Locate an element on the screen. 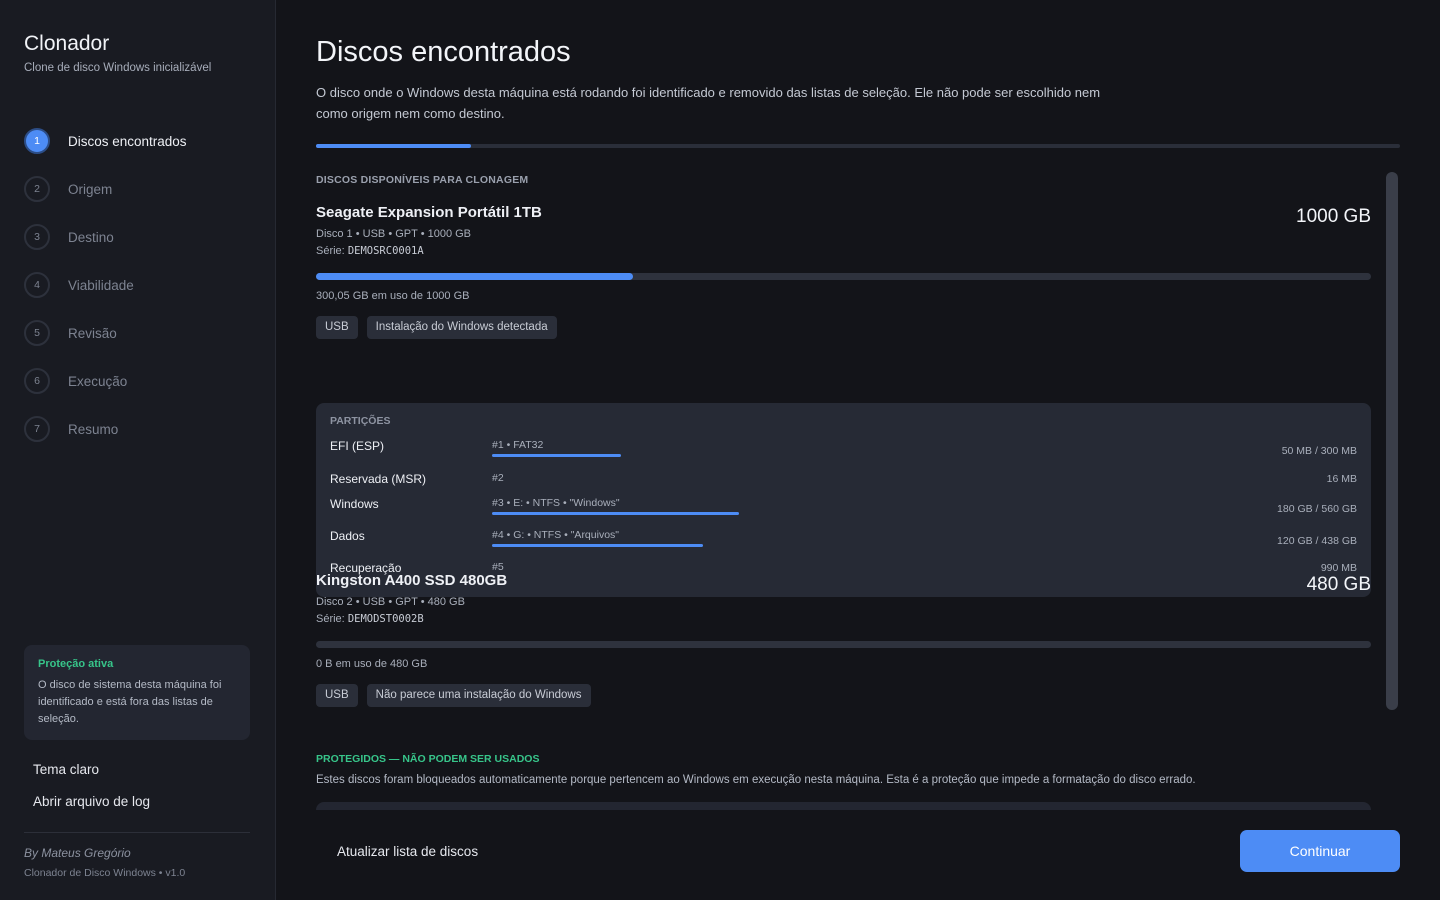 Image resolution: width=1440 pixels, height=900 pixels. partition-info: #3 • E: • NTFS • "Windows" is located at coordinates (556, 503).